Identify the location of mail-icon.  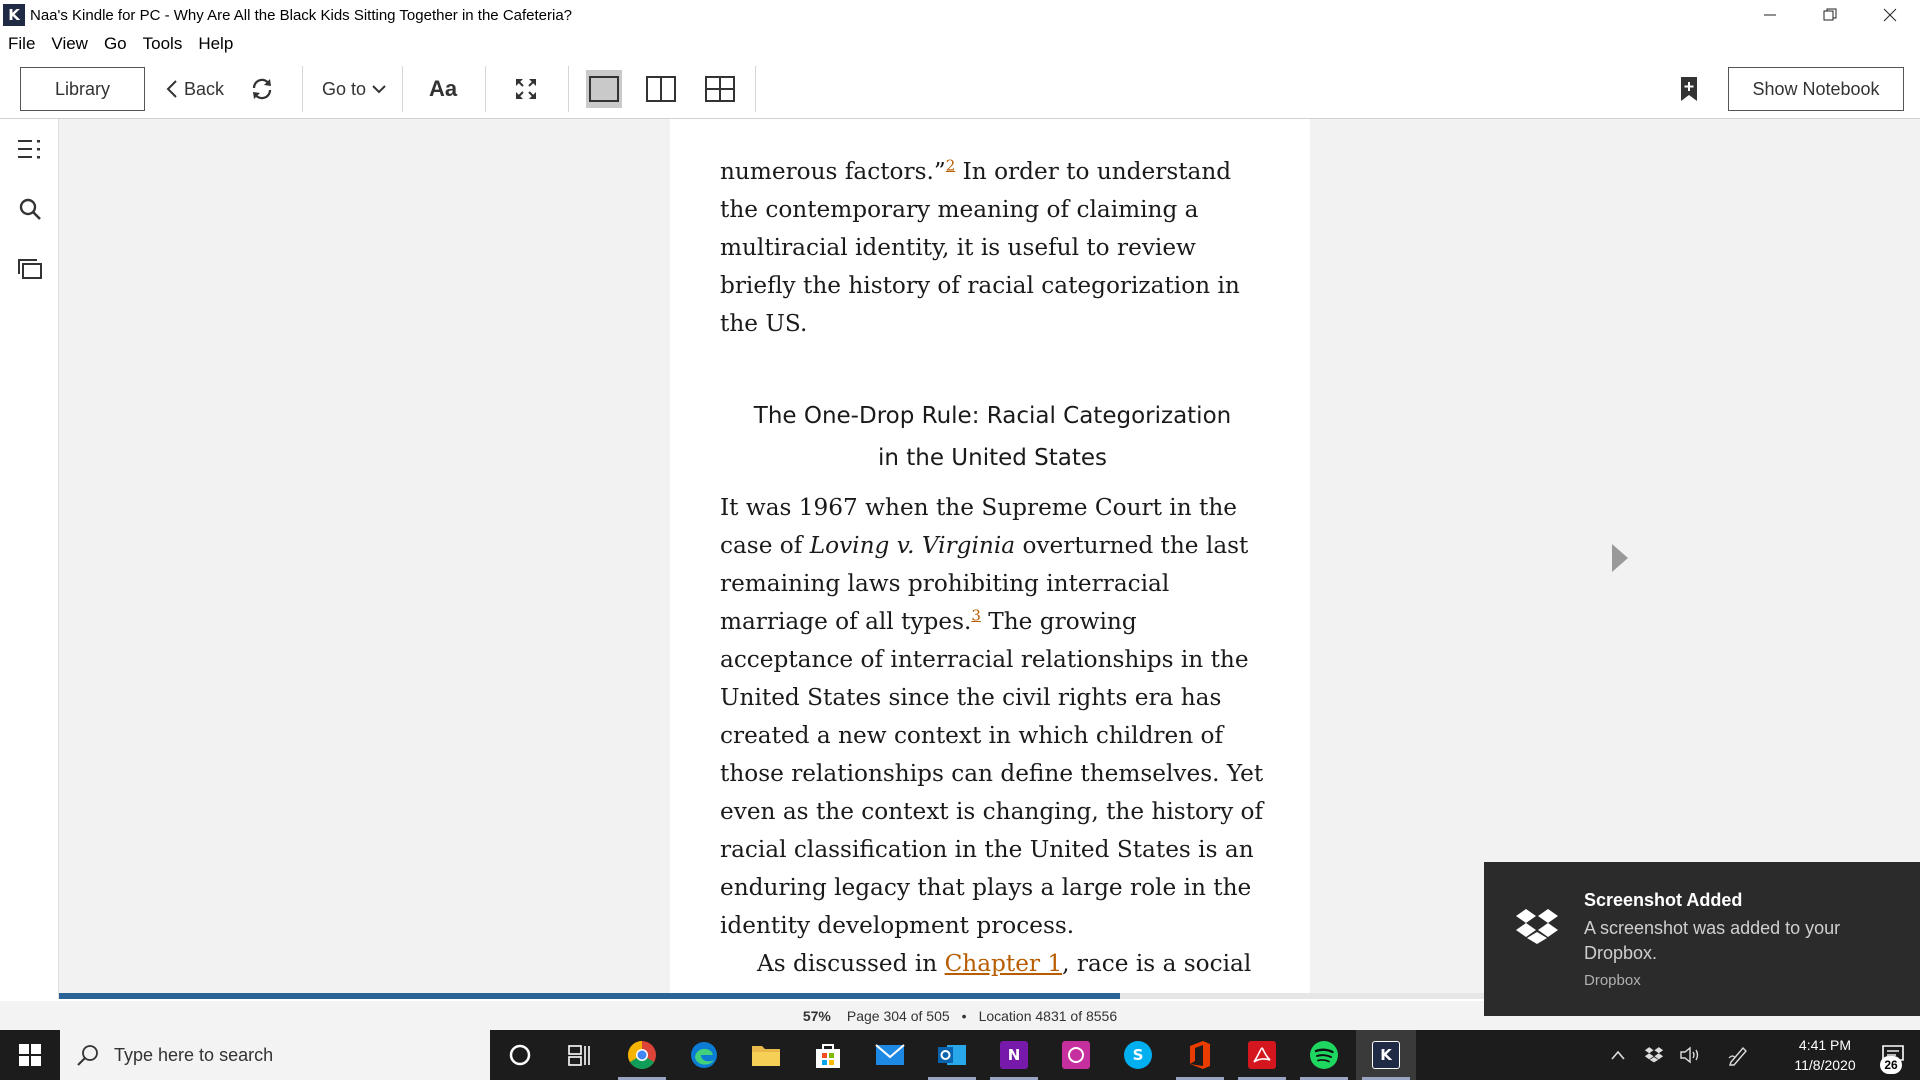
(890, 1054).